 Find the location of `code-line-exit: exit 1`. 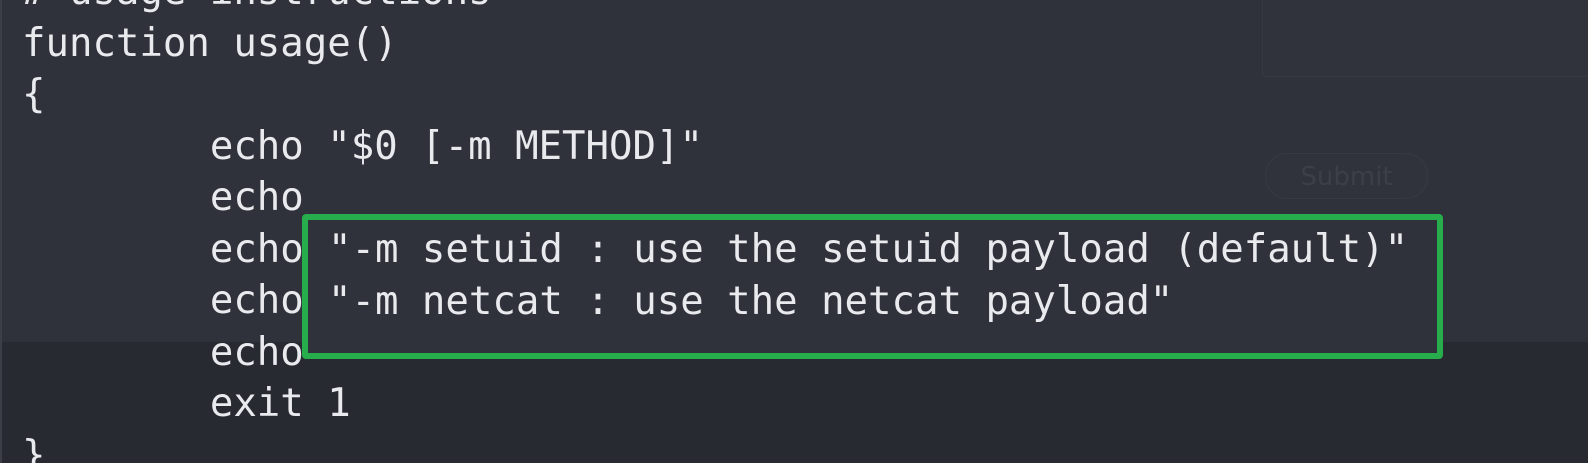

code-line-exit: exit 1 is located at coordinates (186, 403).